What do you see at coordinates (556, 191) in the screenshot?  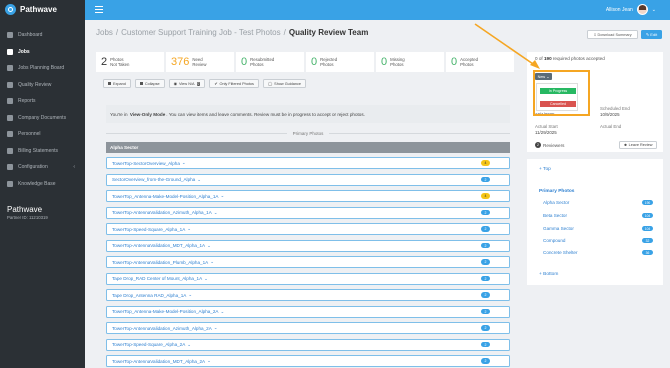 I see `nav-panel-title: Primary Photos` at bounding box center [556, 191].